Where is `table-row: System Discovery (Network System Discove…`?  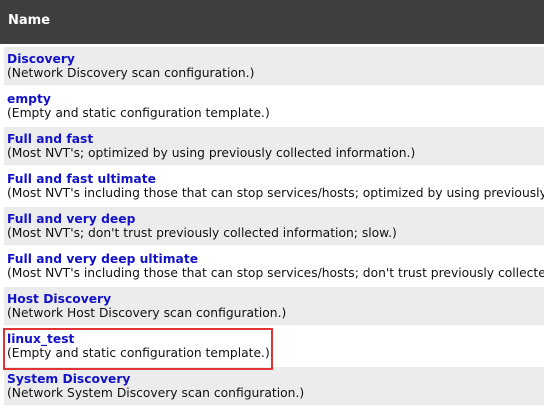
table-row: System Discovery (Network System Discove… is located at coordinates (274, 386).